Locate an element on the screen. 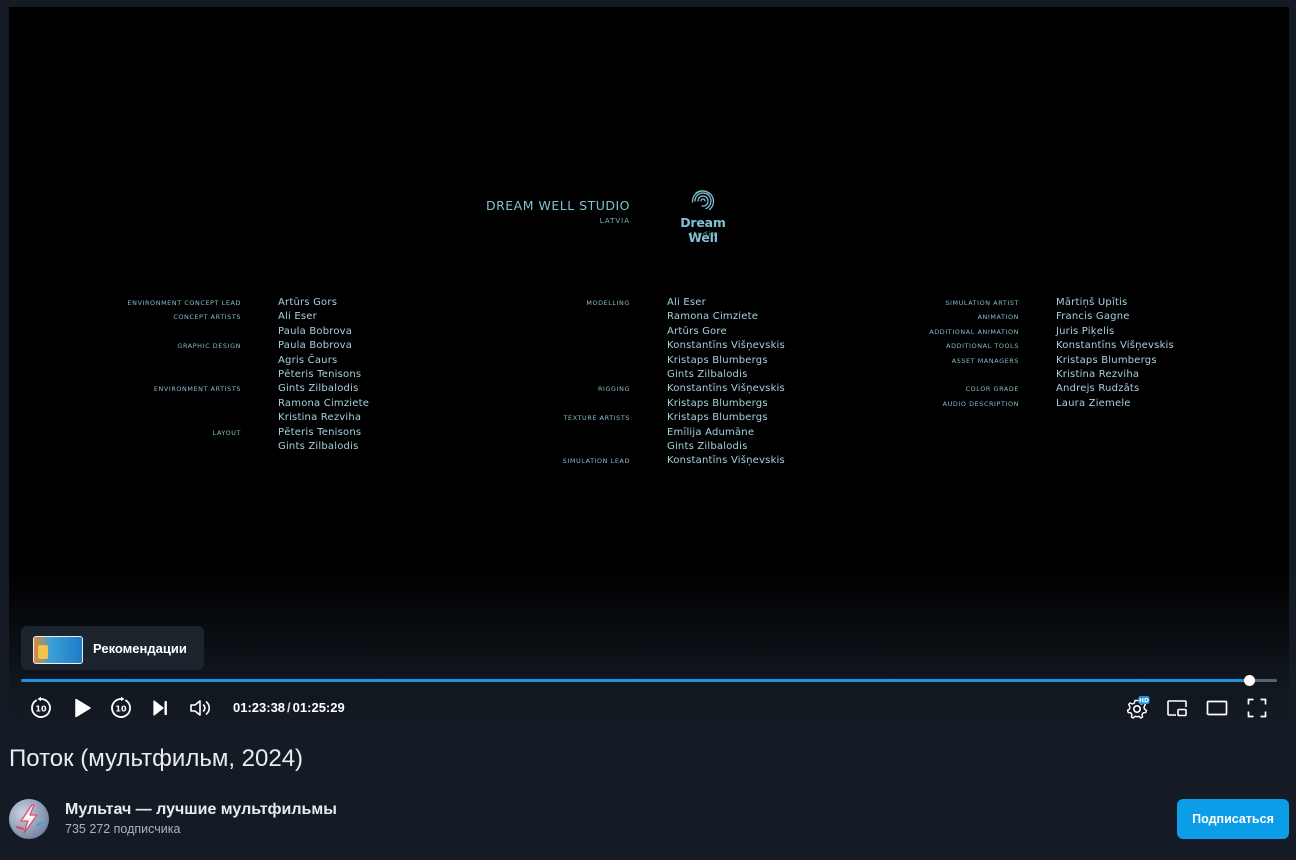 The height and width of the screenshot is (860, 1296). credit-names: Laura Ziemele is located at coordinates (1093, 404).